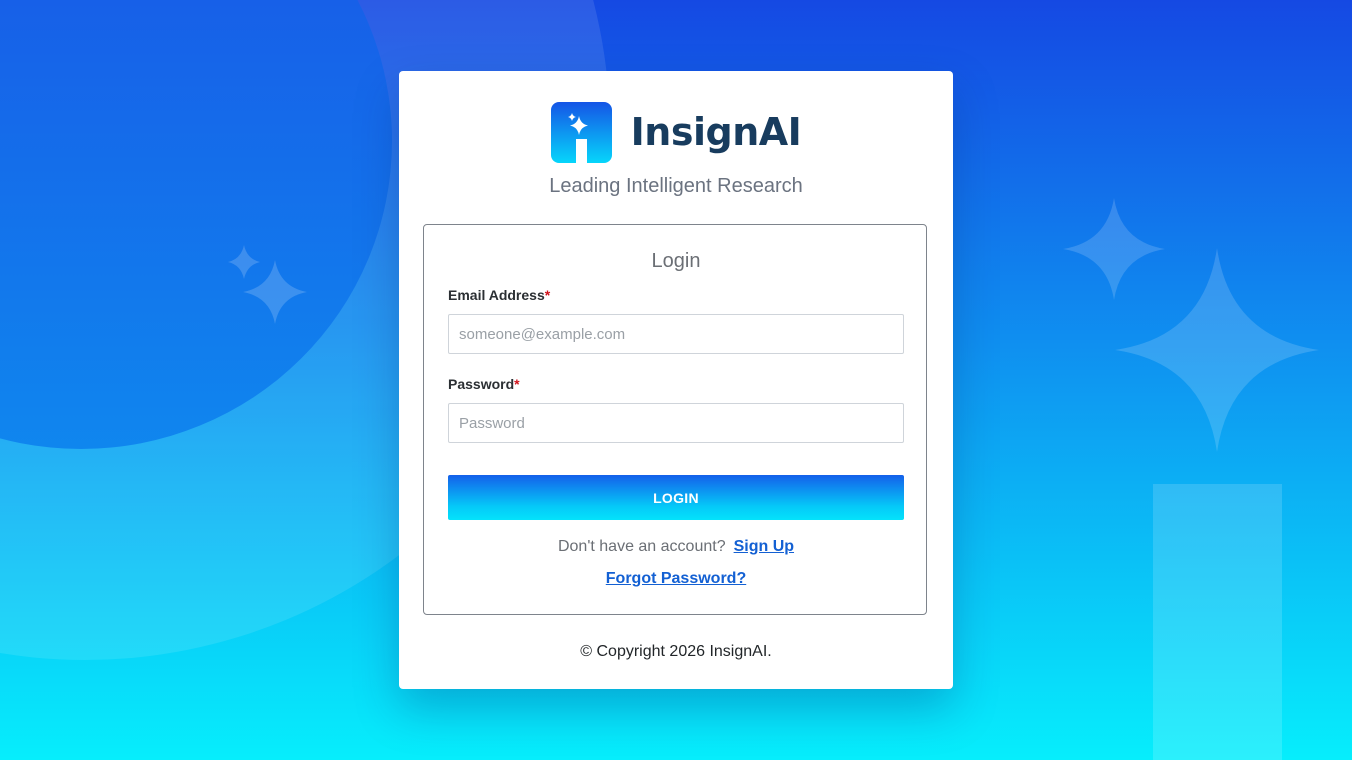 The image size is (1352, 760). I want to click on forgot-row: Forgot Password?, so click(676, 579).